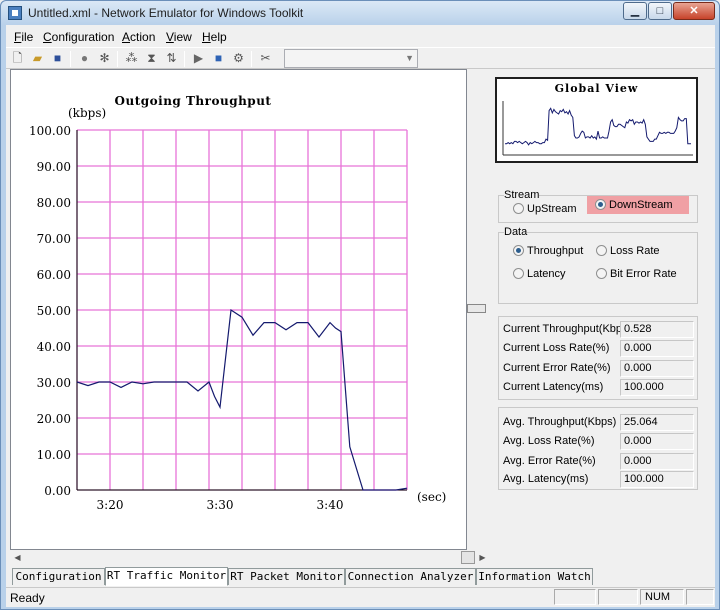  I want to click on chart-y-tick-label: 10.00, so click(54, 455).